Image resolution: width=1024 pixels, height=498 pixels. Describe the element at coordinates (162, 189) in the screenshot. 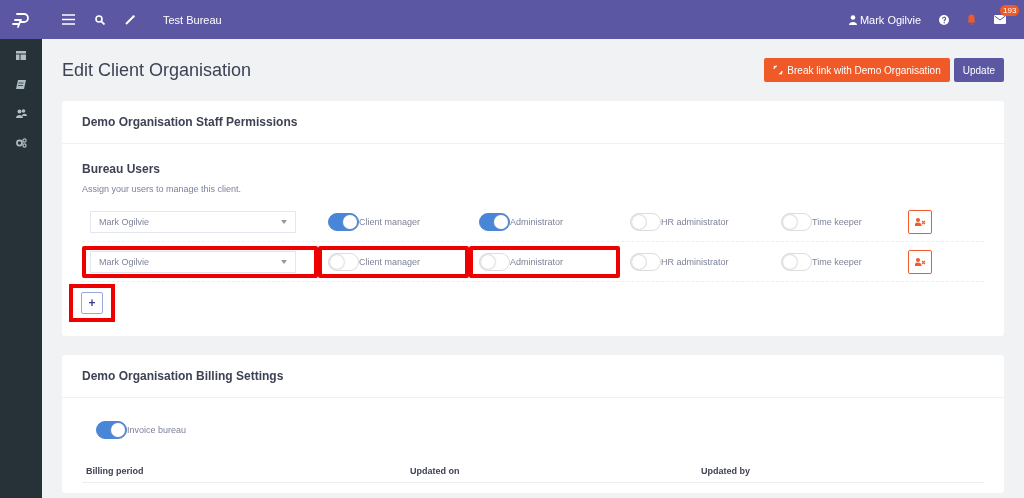

I see `section-hint: Assign your users to manage this client.` at that location.